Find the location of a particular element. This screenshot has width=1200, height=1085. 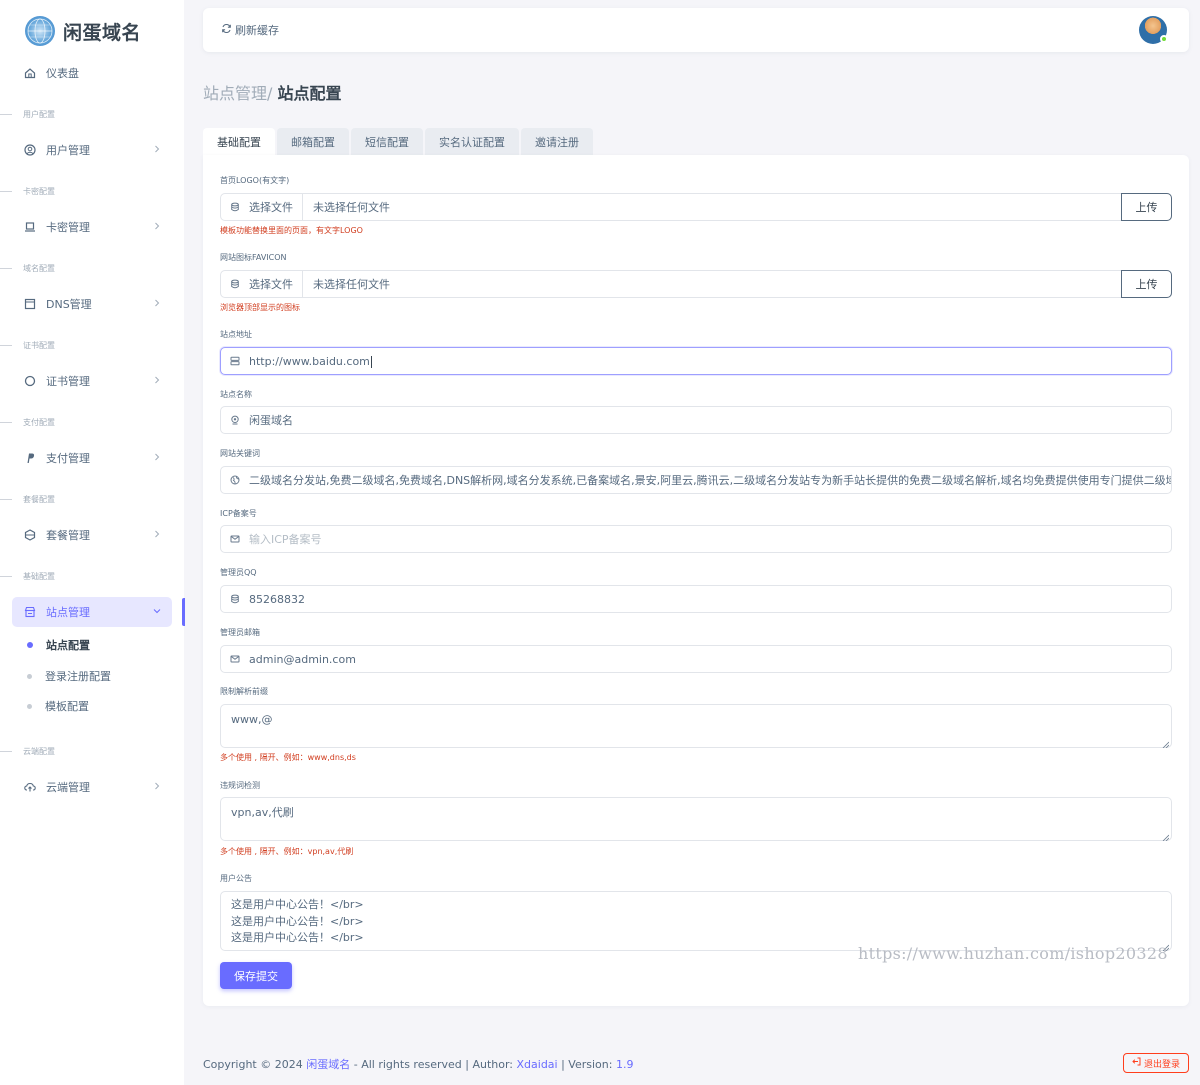

section-label: 云端配置 is located at coordinates (39, 751).